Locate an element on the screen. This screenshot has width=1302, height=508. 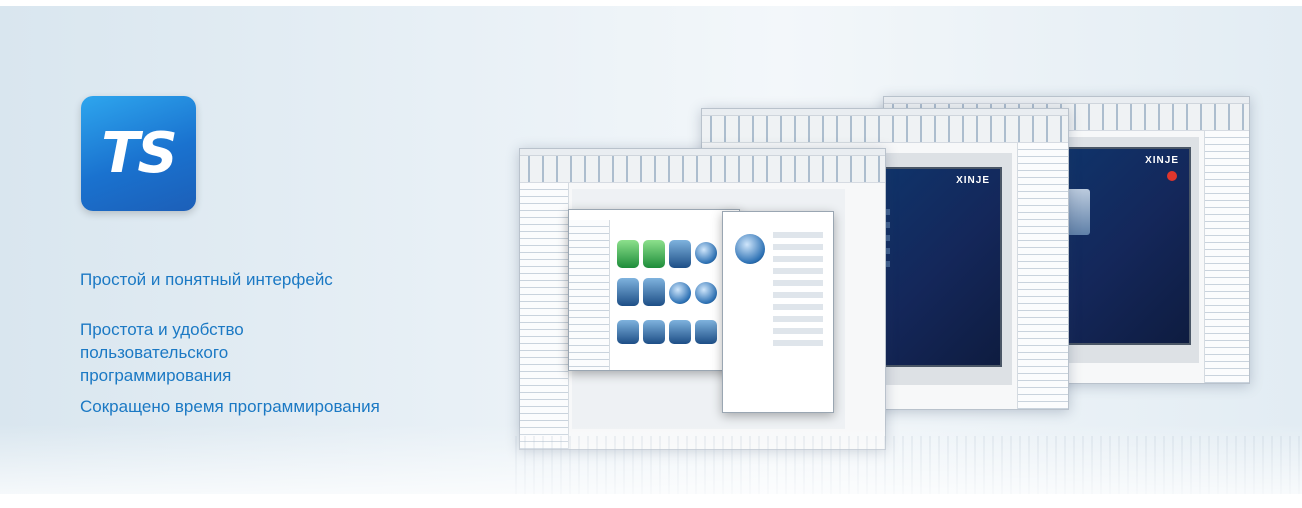
project-tree is located at coordinates (544, 316).